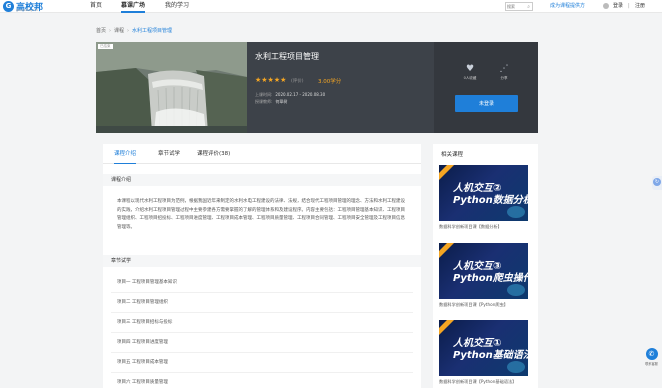 Image resolution: width=662 pixels, height=388 pixels. Describe the element at coordinates (330, 82) in the screenshot. I see `course-credits: 3.00学分` at that location.